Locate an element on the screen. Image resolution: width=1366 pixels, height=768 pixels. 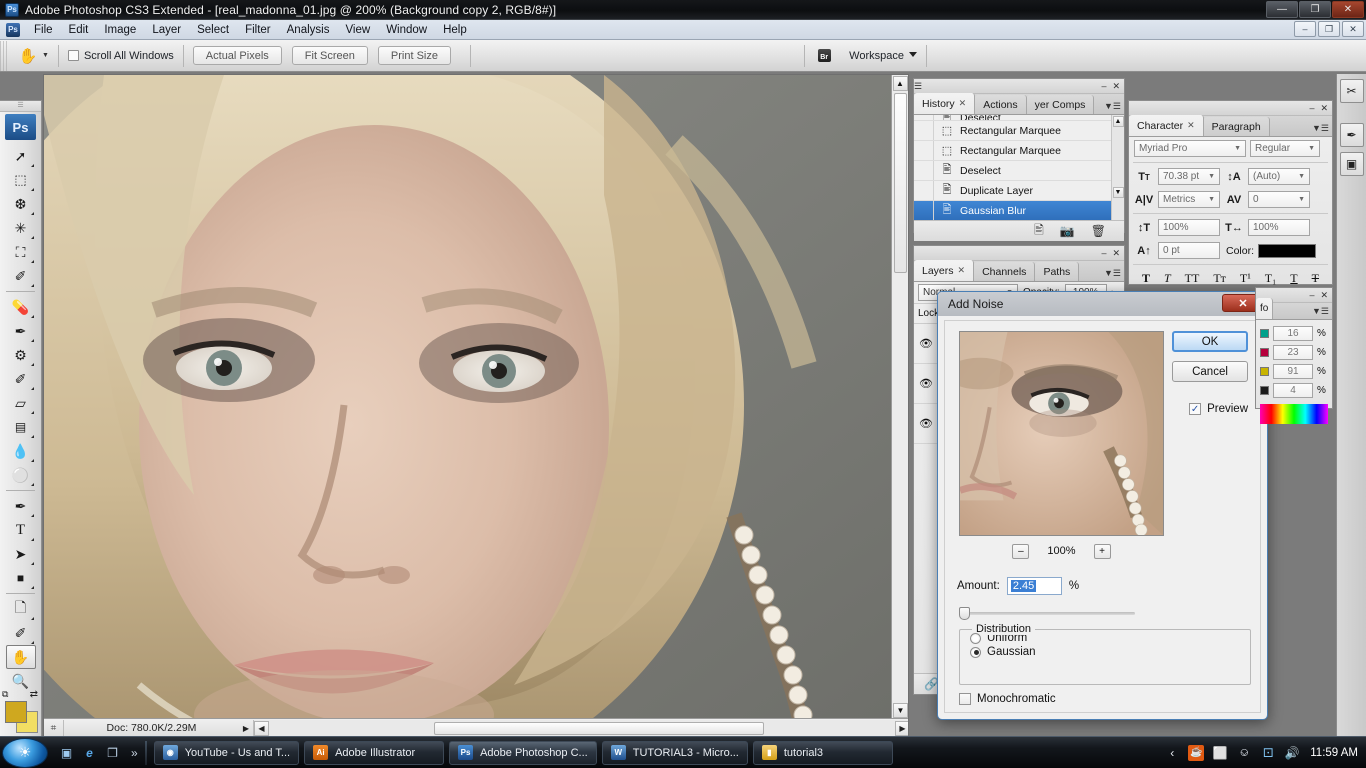
workspace-button: Workspace is located at coordinates (883, 56).